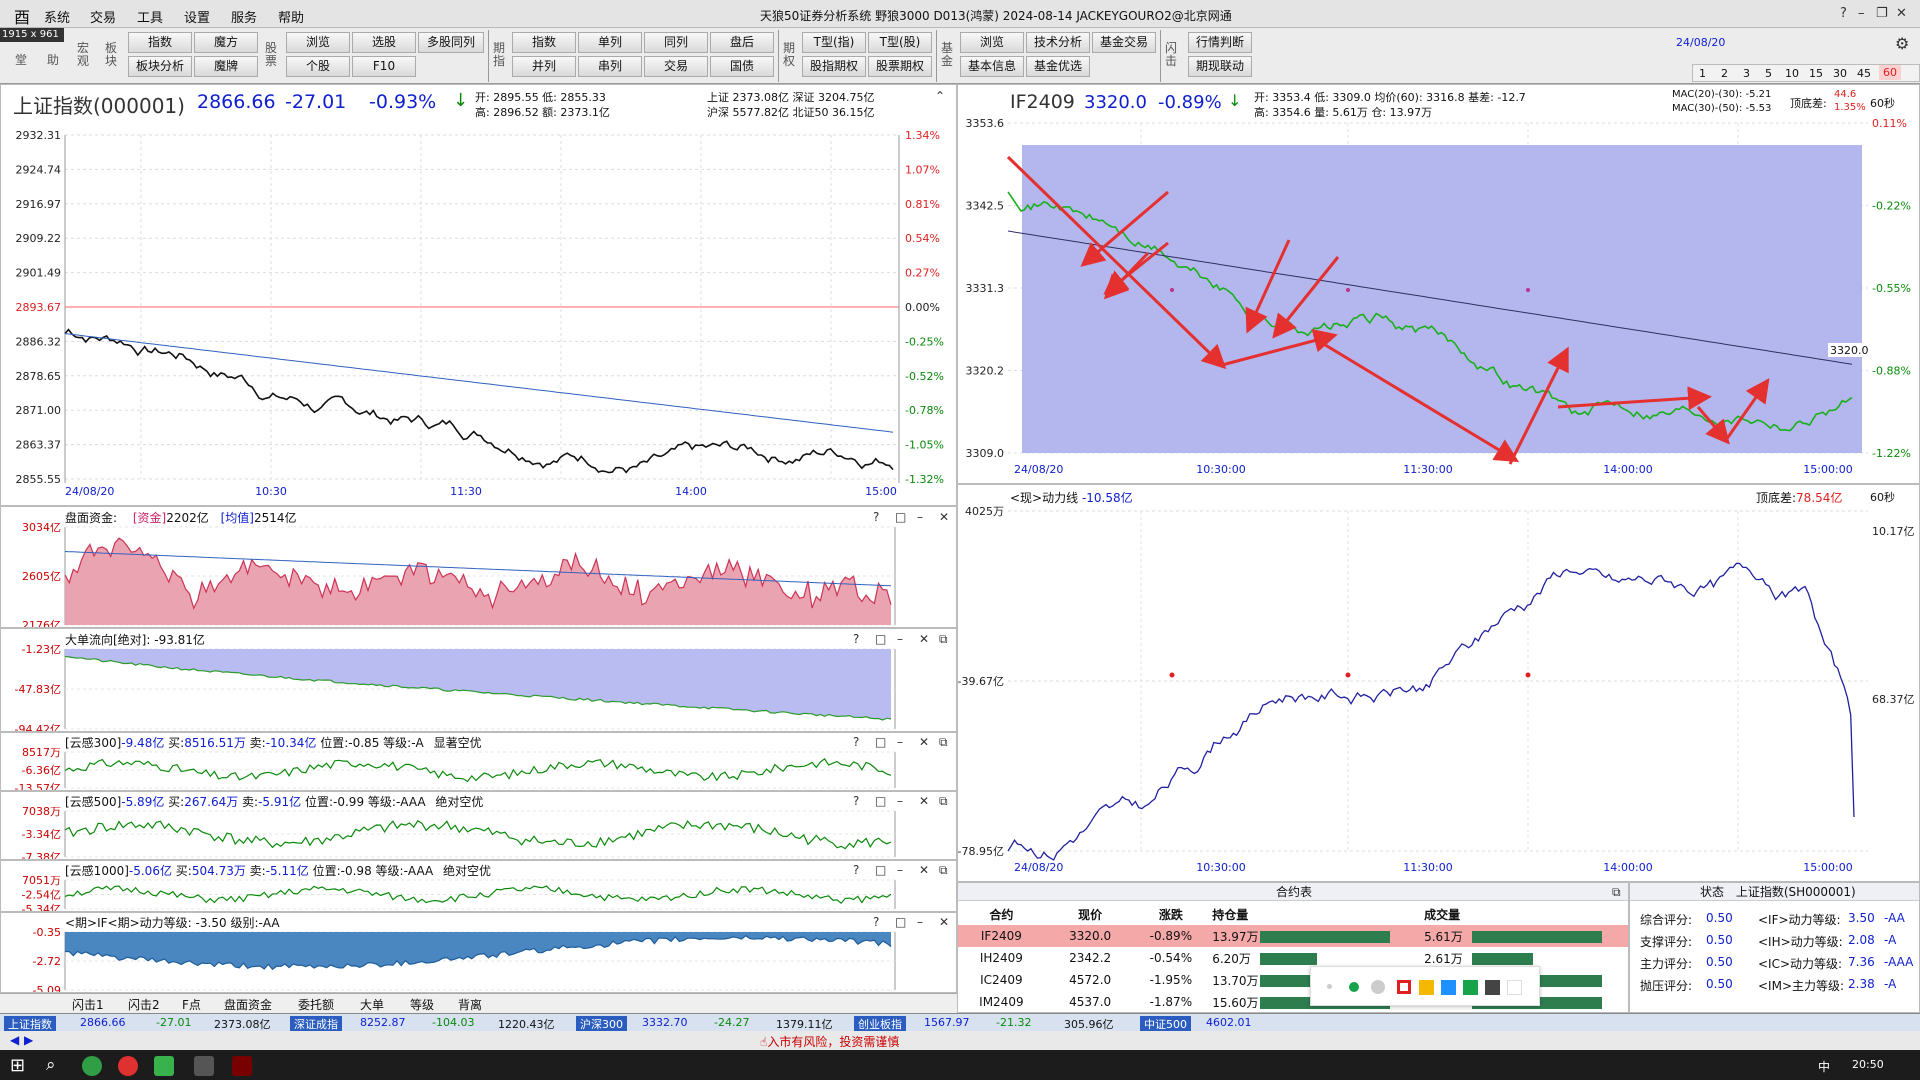 The image size is (1920, 1080). What do you see at coordinates (144, 1004) in the screenshot?
I see `tab-flash2: 闪击2` at bounding box center [144, 1004].